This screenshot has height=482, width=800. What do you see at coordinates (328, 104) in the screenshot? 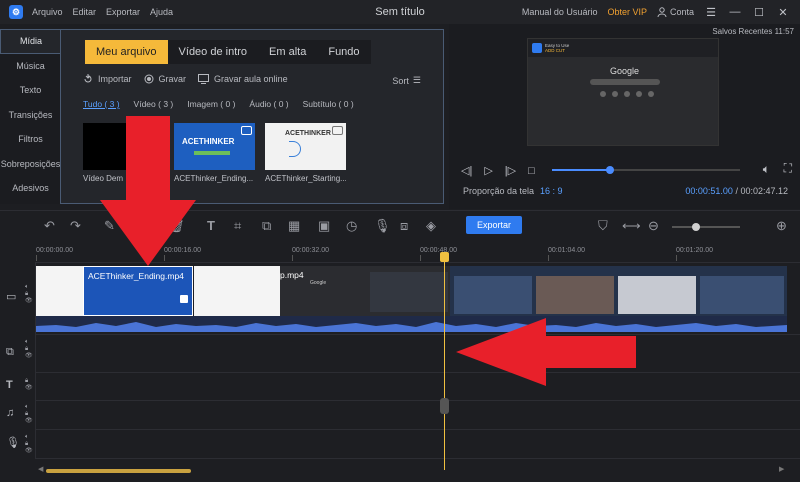
I see `filter-subtitulo: Subtítulo ( 0 )` at bounding box center [328, 104].